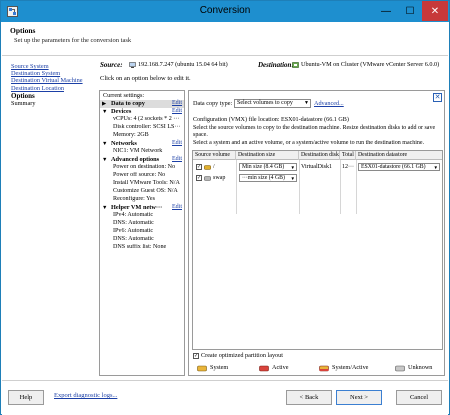  What do you see at coordinates (242, 355) in the screenshot?
I see `optimized-layout-label: Create optimized partition layout` at bounding box center [242, 355].